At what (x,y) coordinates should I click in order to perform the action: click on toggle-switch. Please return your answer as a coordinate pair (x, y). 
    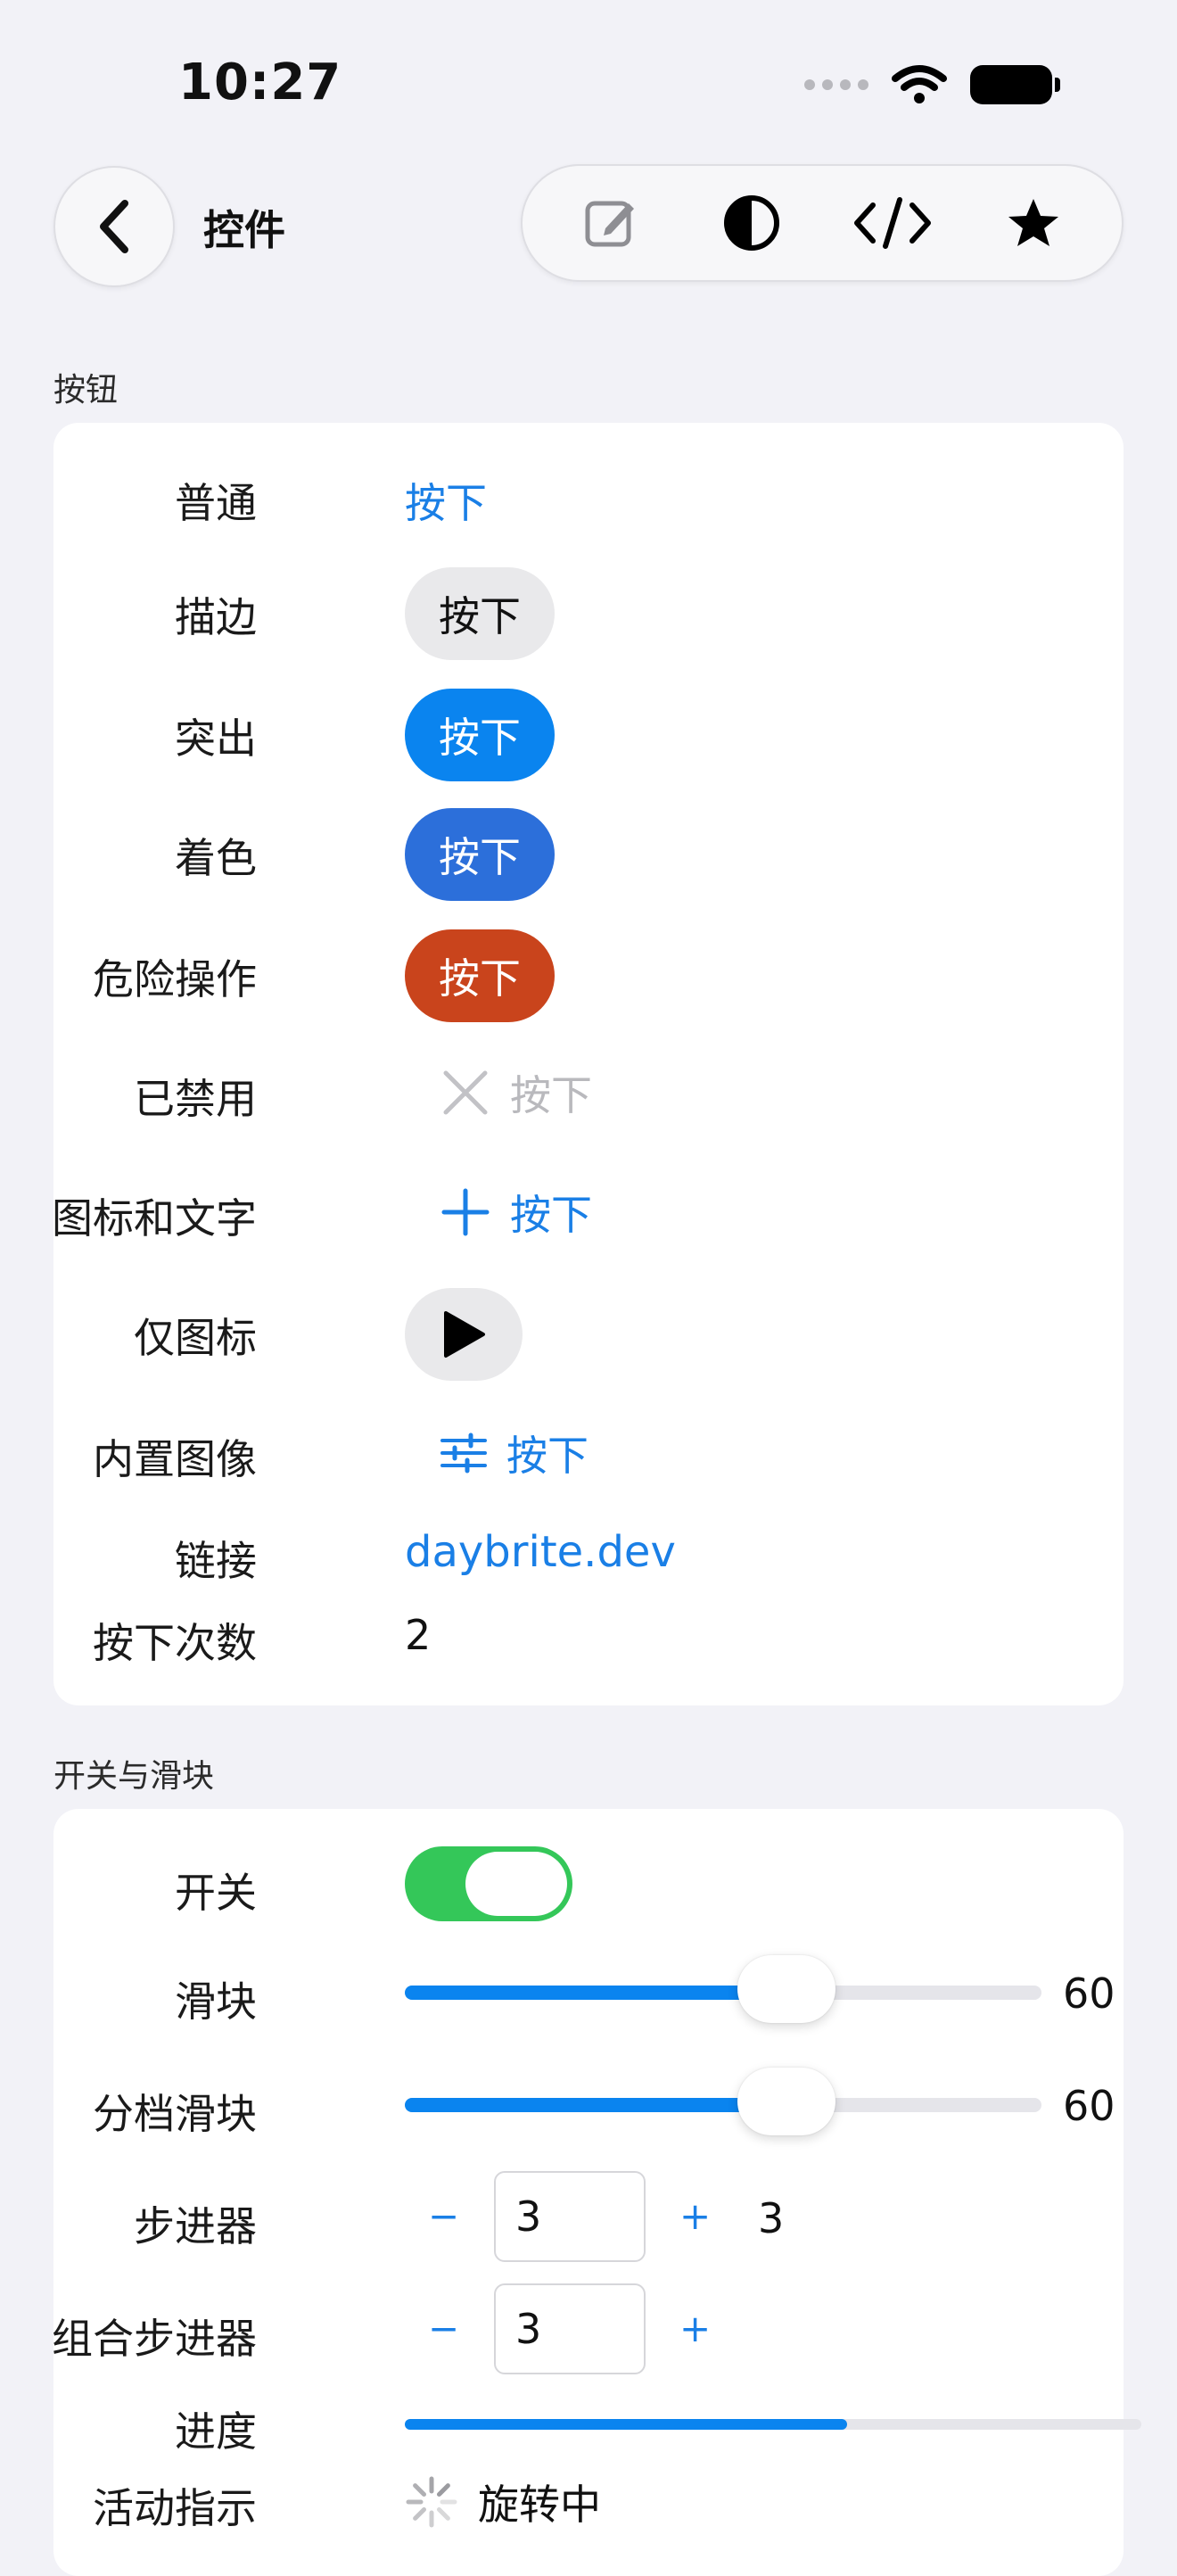
    Looking at the image, I should click on (489, 1883).